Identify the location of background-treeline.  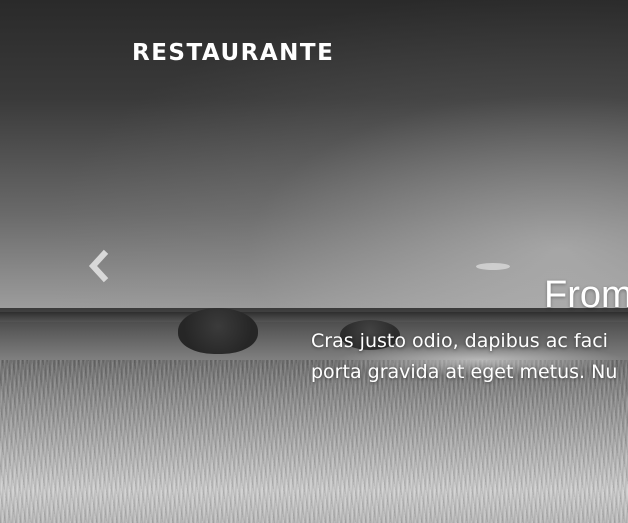
(314, 317).